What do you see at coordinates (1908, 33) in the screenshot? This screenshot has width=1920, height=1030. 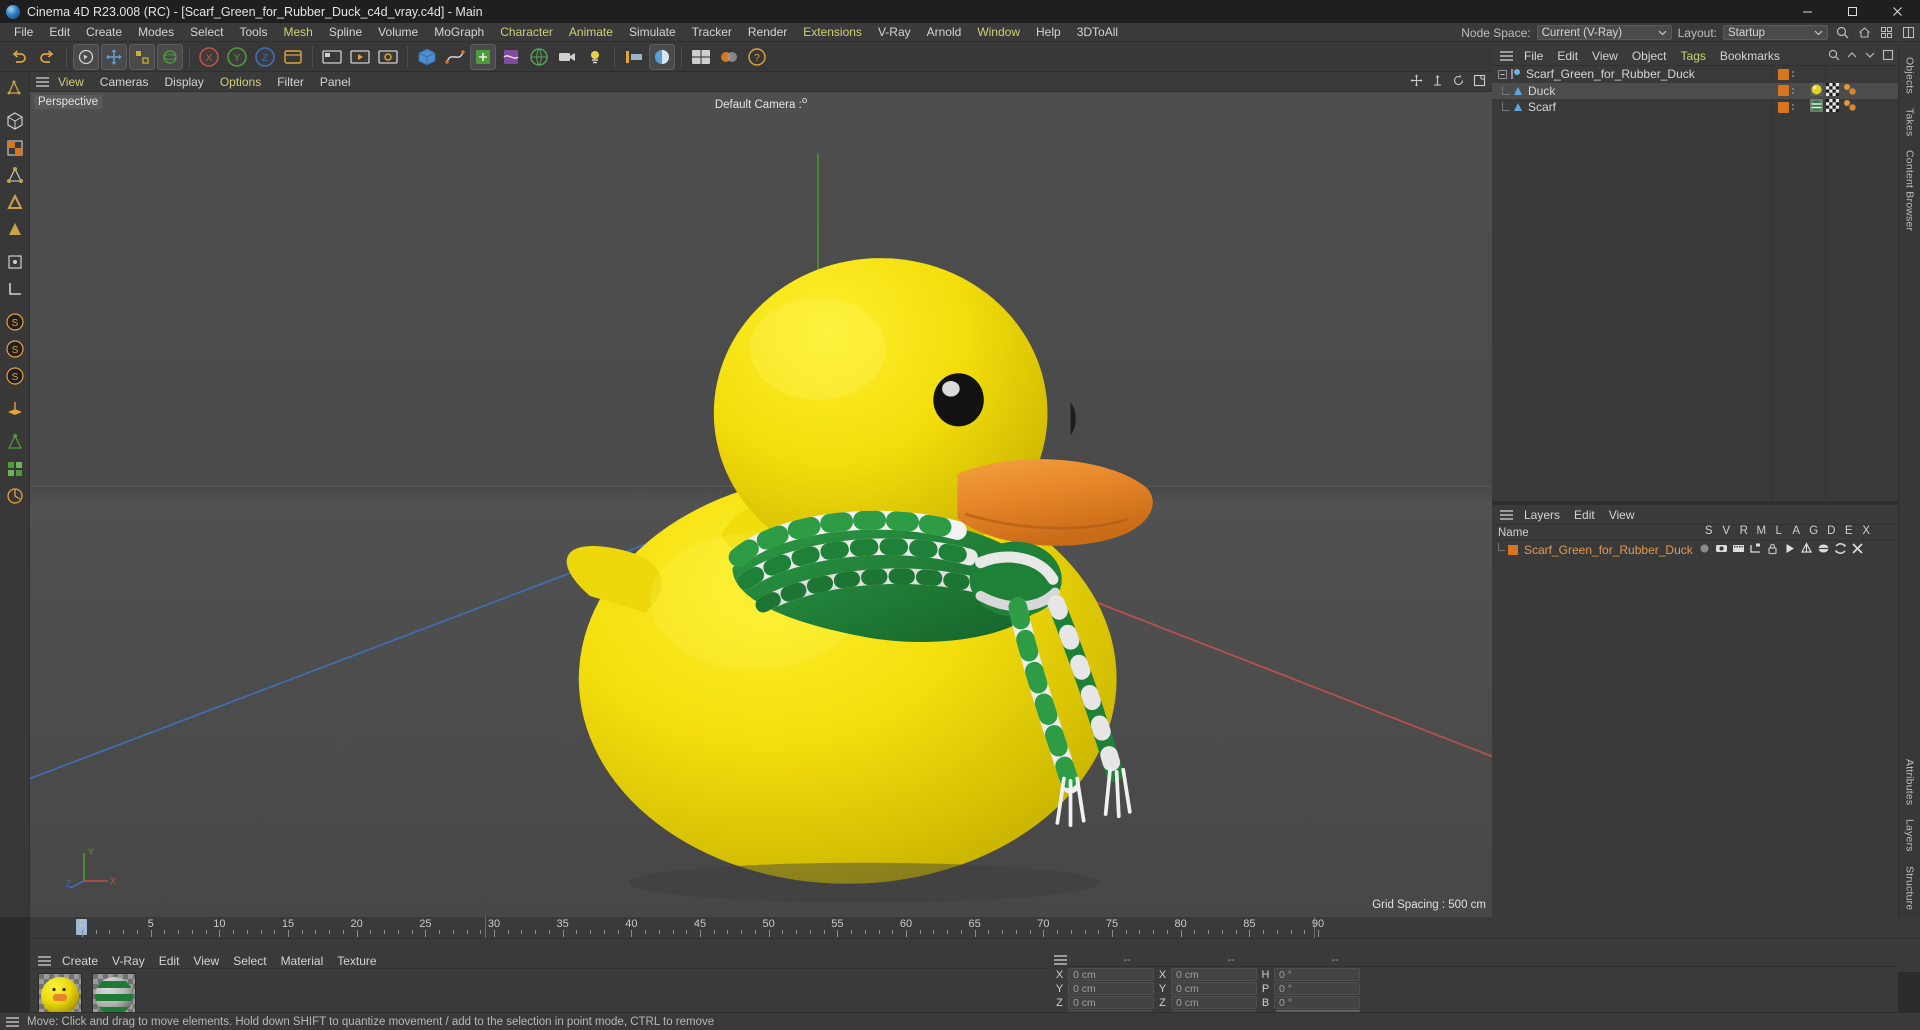 I see `panel-layout-icon` at bounding box center [1908, 33].